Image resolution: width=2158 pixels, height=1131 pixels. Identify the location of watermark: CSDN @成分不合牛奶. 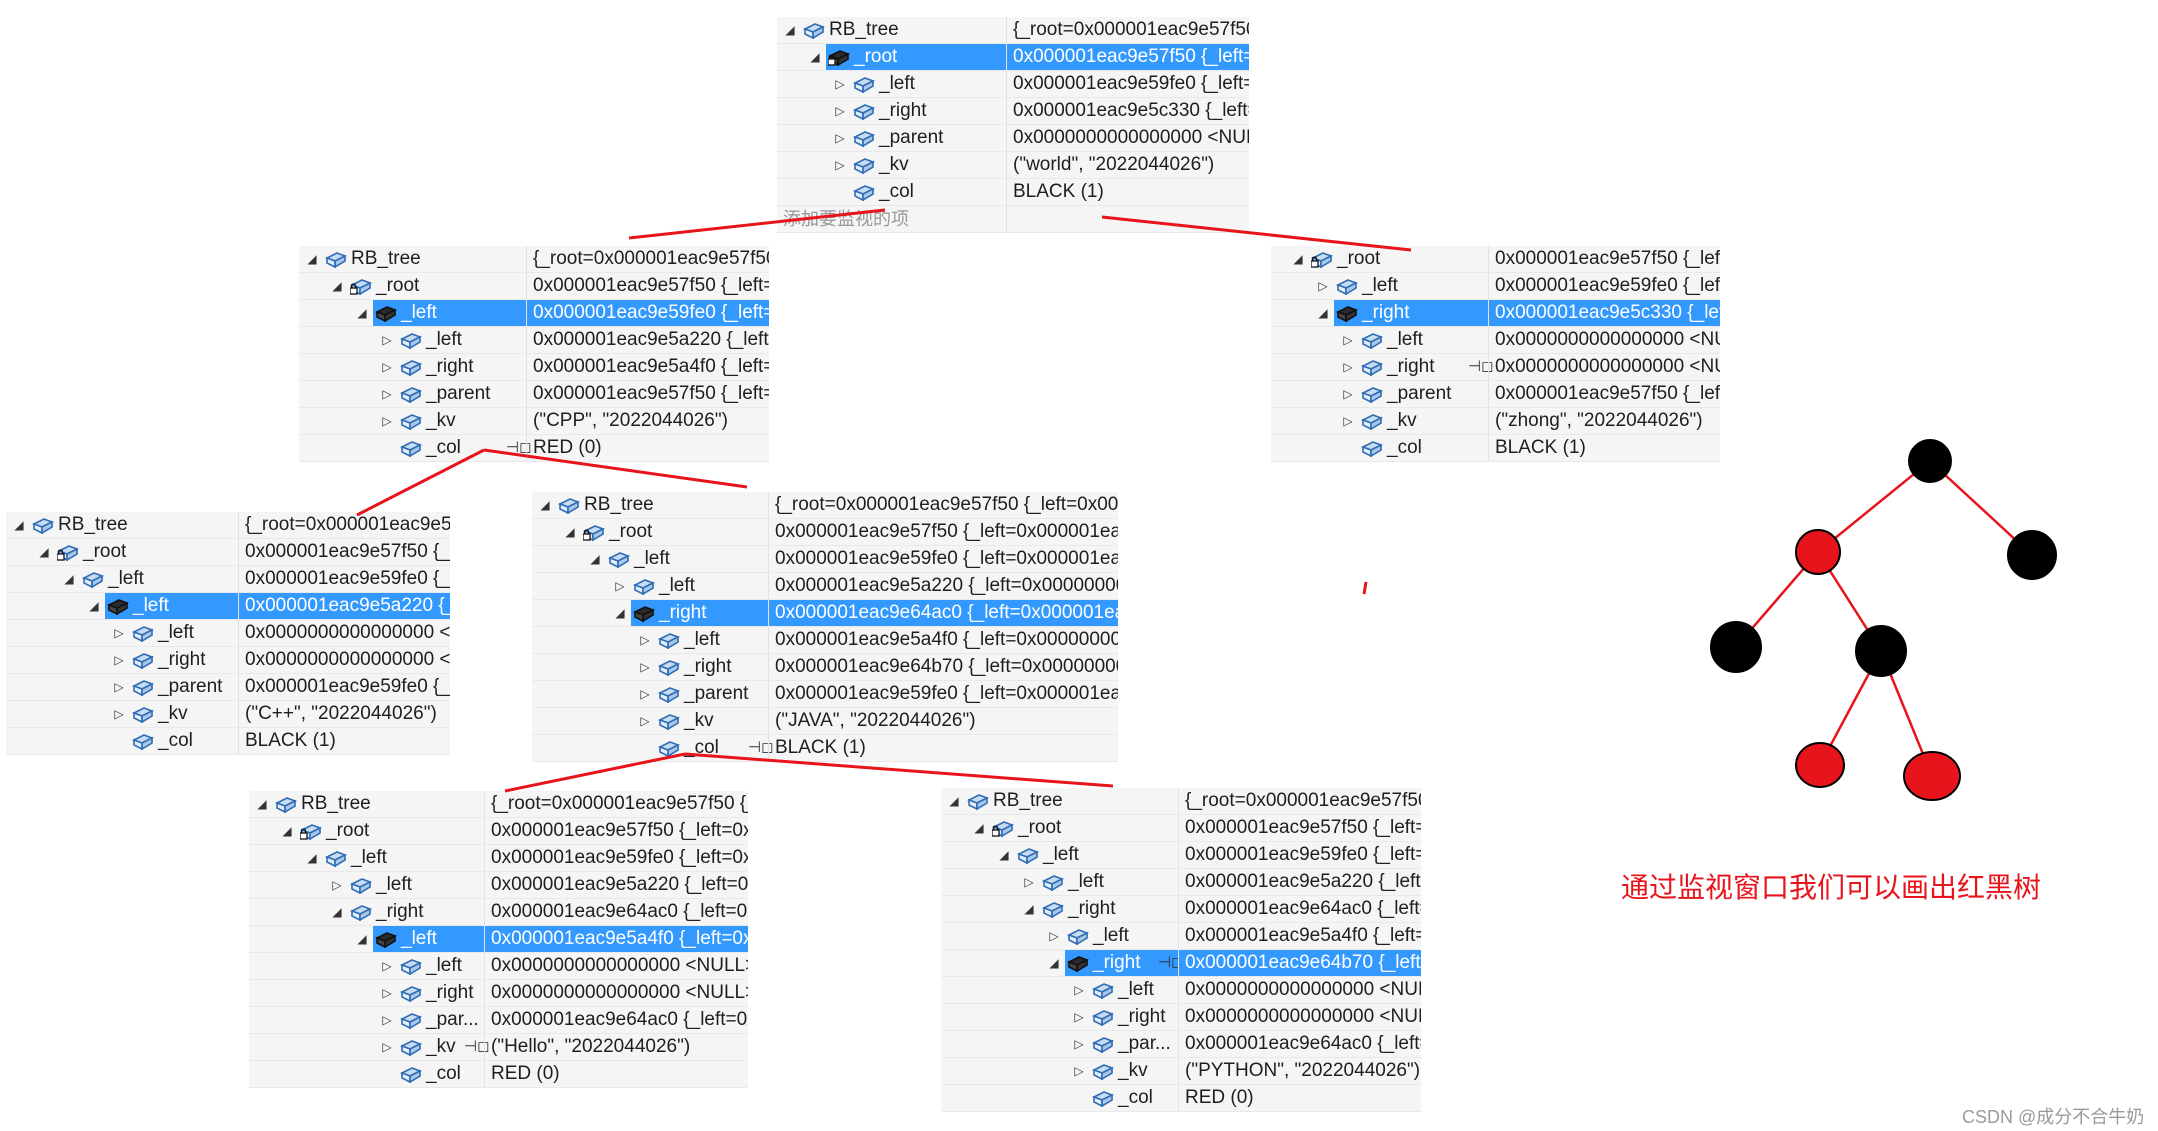
(2053, 1117).